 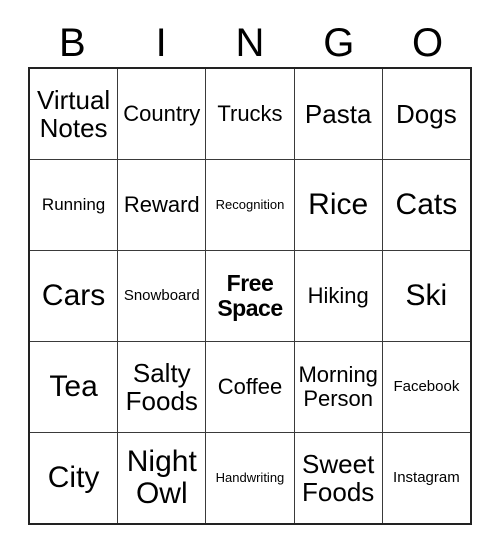 What do you see at coordinates (426, 113) in the screenshot?
I see `bingo-cell: Dogs` at bounding box center [426, 113].